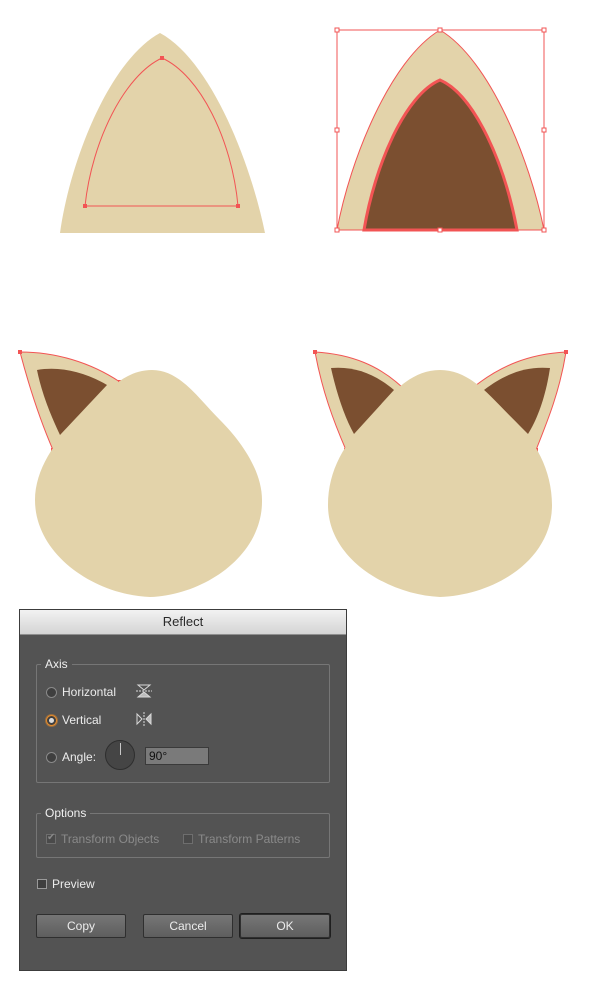 The width and height of the screenshot is (600, 1000). I want to click on horizontal-option: Horizontal, so click(81, 692).